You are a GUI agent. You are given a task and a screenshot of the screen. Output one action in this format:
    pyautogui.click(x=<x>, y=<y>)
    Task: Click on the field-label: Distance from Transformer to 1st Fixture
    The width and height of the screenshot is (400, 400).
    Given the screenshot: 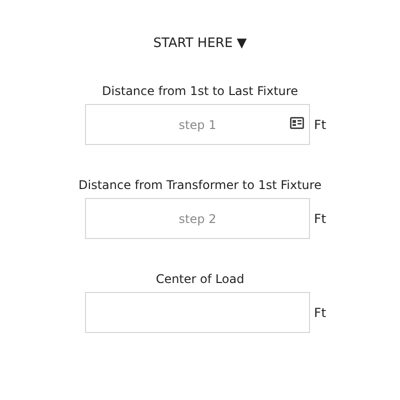 What is the action you would take?
    pyautogui.click(x=200, y=185)
    